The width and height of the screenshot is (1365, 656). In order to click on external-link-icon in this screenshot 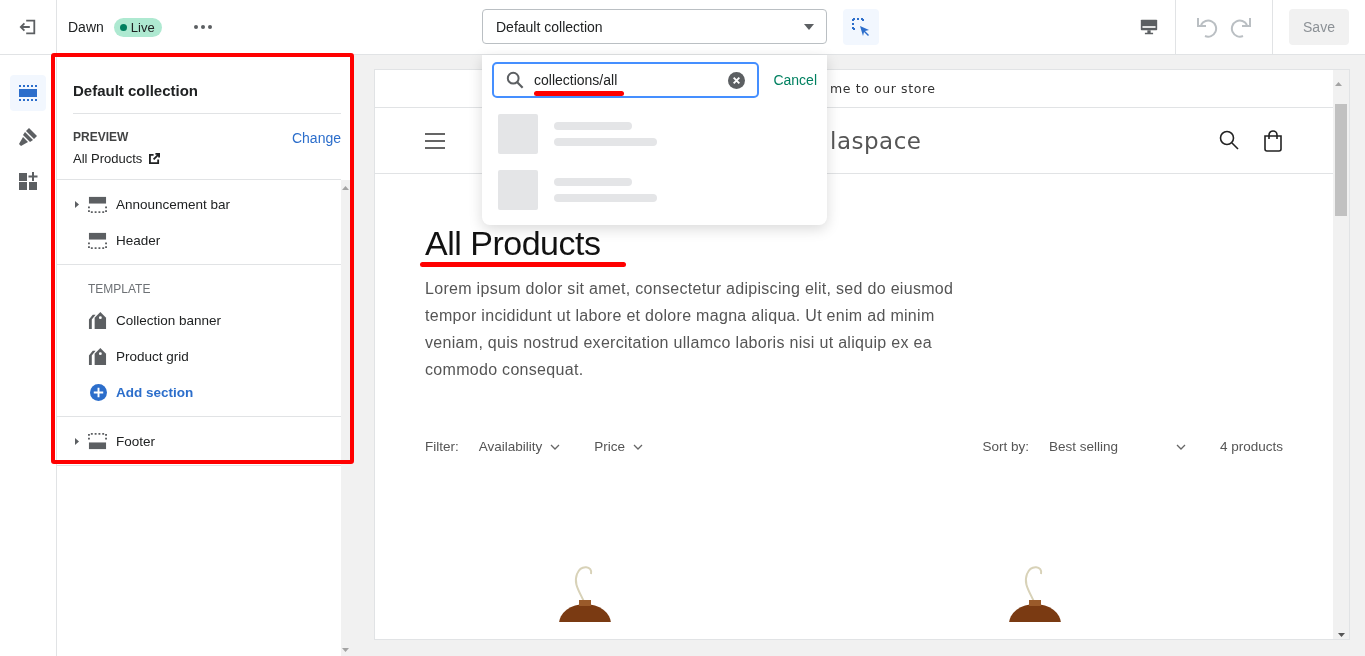, I will do `click(155, 158)`.